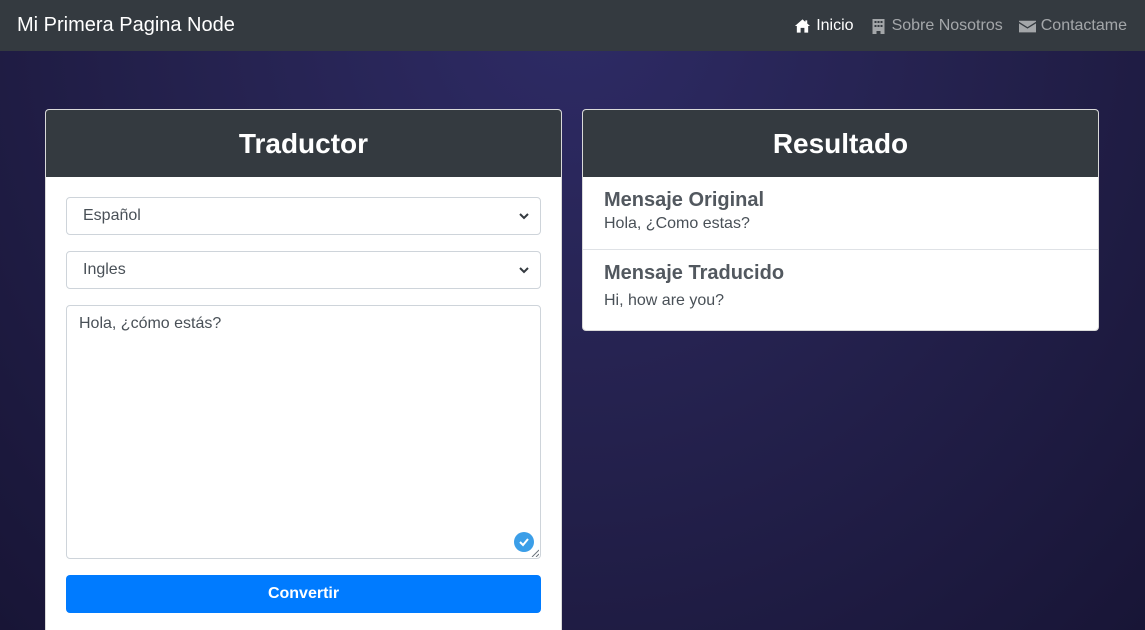  What do you see at coordinates (1027, 26) in the screenshot?
I see `envelope-icon` at bounding box center [1027, 26].